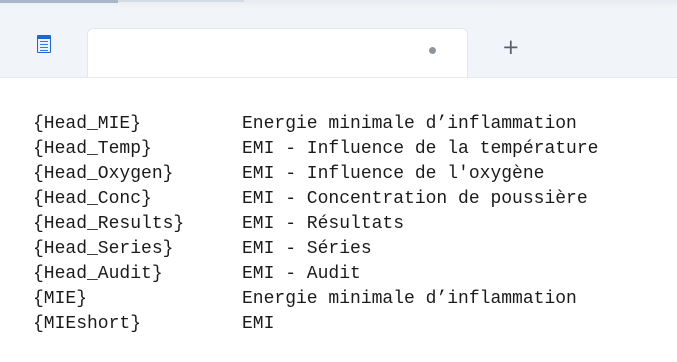 The height and width of the screenshot is (362, 677). Describe the element at coordinates (415, 199) in the screenshot. I see `placeholder-value: EMI - Concentration de poussière` at that location.